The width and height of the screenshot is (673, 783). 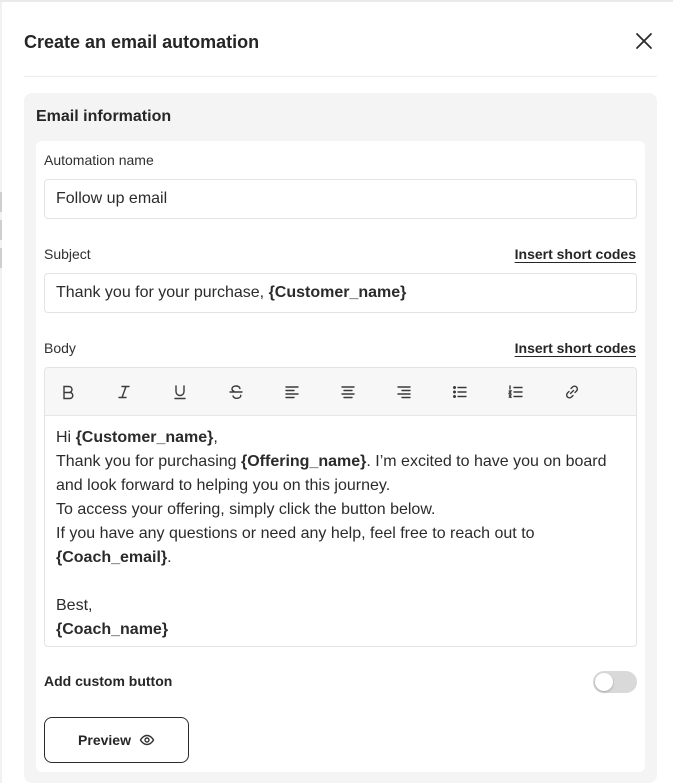 I want to click on link-icon, so click(x=572, y=392).